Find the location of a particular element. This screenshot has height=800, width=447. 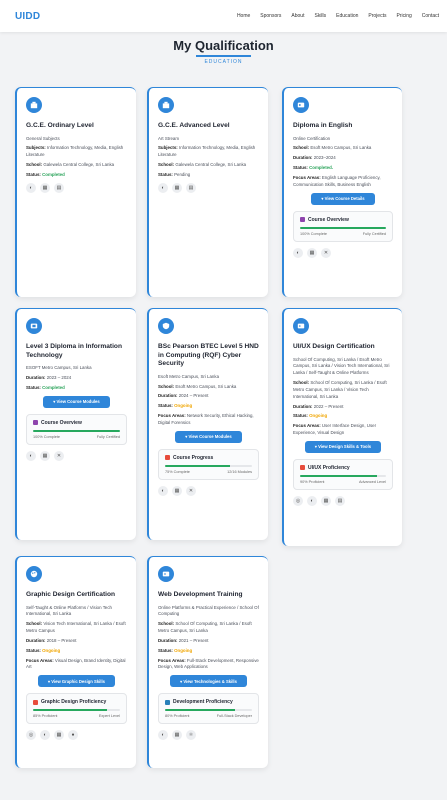

progress-title: Course Progress is located at coordinates (208, 458).